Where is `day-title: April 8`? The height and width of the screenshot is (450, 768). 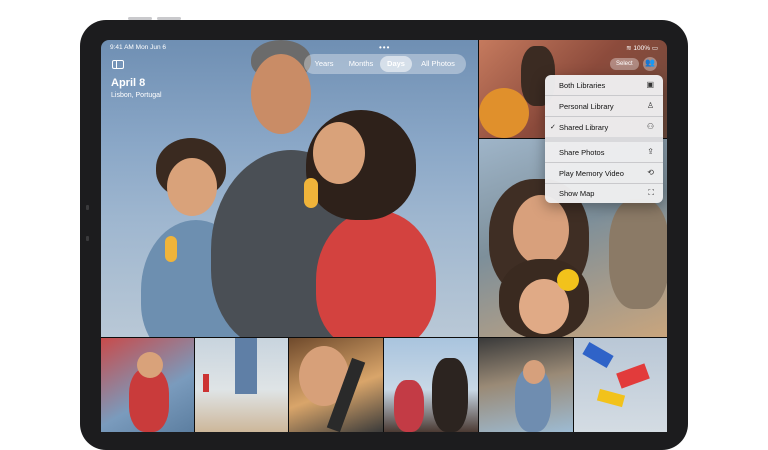
day-title: April 8 is located at coordinates (128, 83).